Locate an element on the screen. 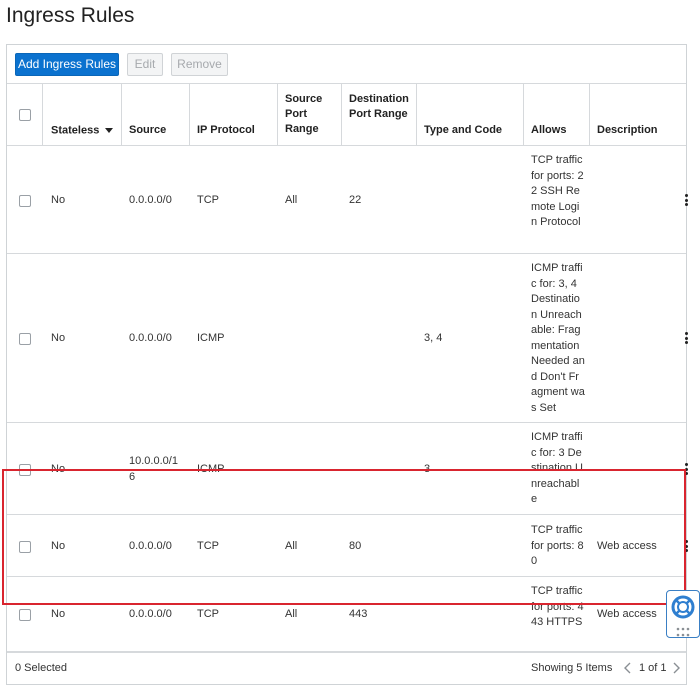  chevron-right-icon is located at coordinates (676, 669).